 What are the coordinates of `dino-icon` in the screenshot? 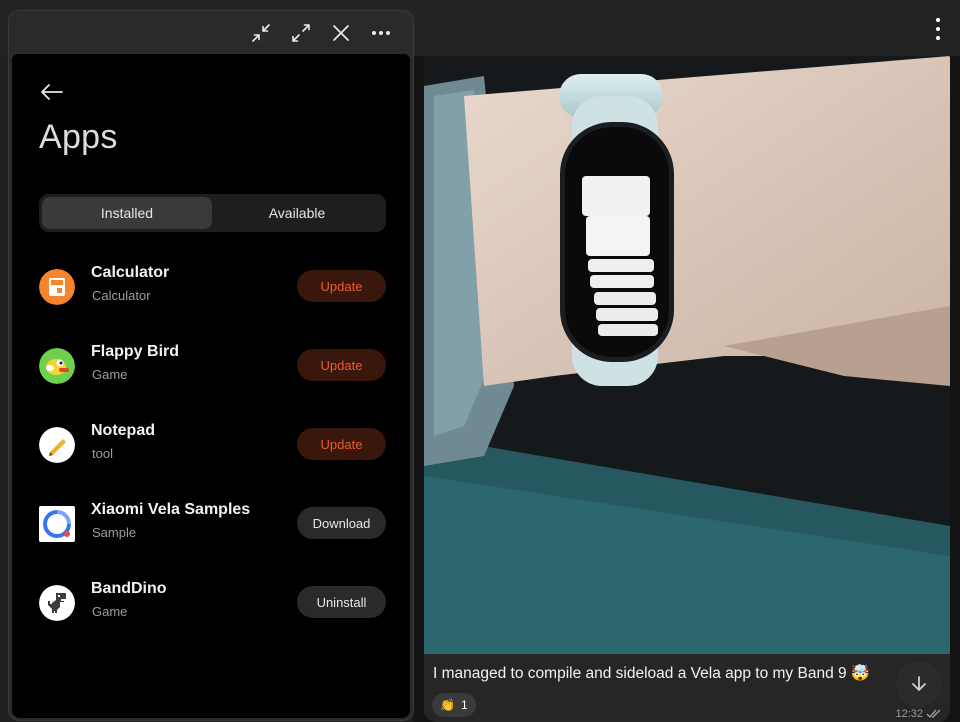 It's located at (57, 603).